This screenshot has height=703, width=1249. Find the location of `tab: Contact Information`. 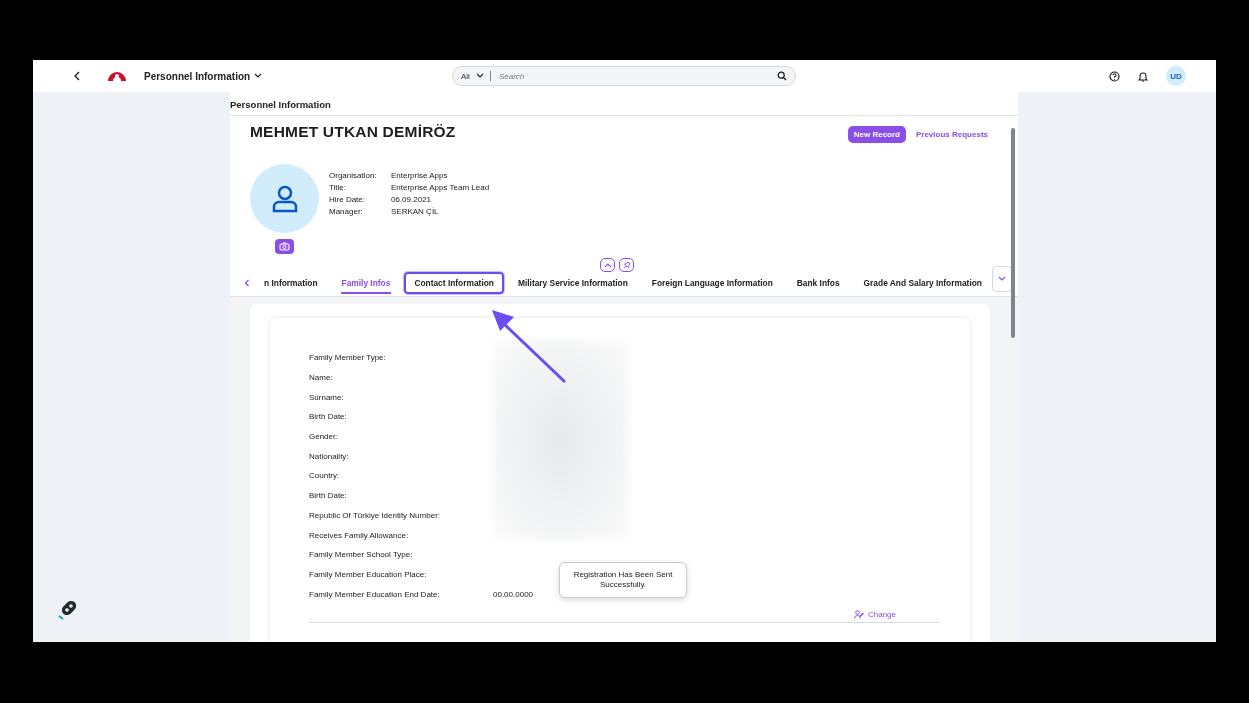

tab: Contact Information is located at coordinates (454, 283).